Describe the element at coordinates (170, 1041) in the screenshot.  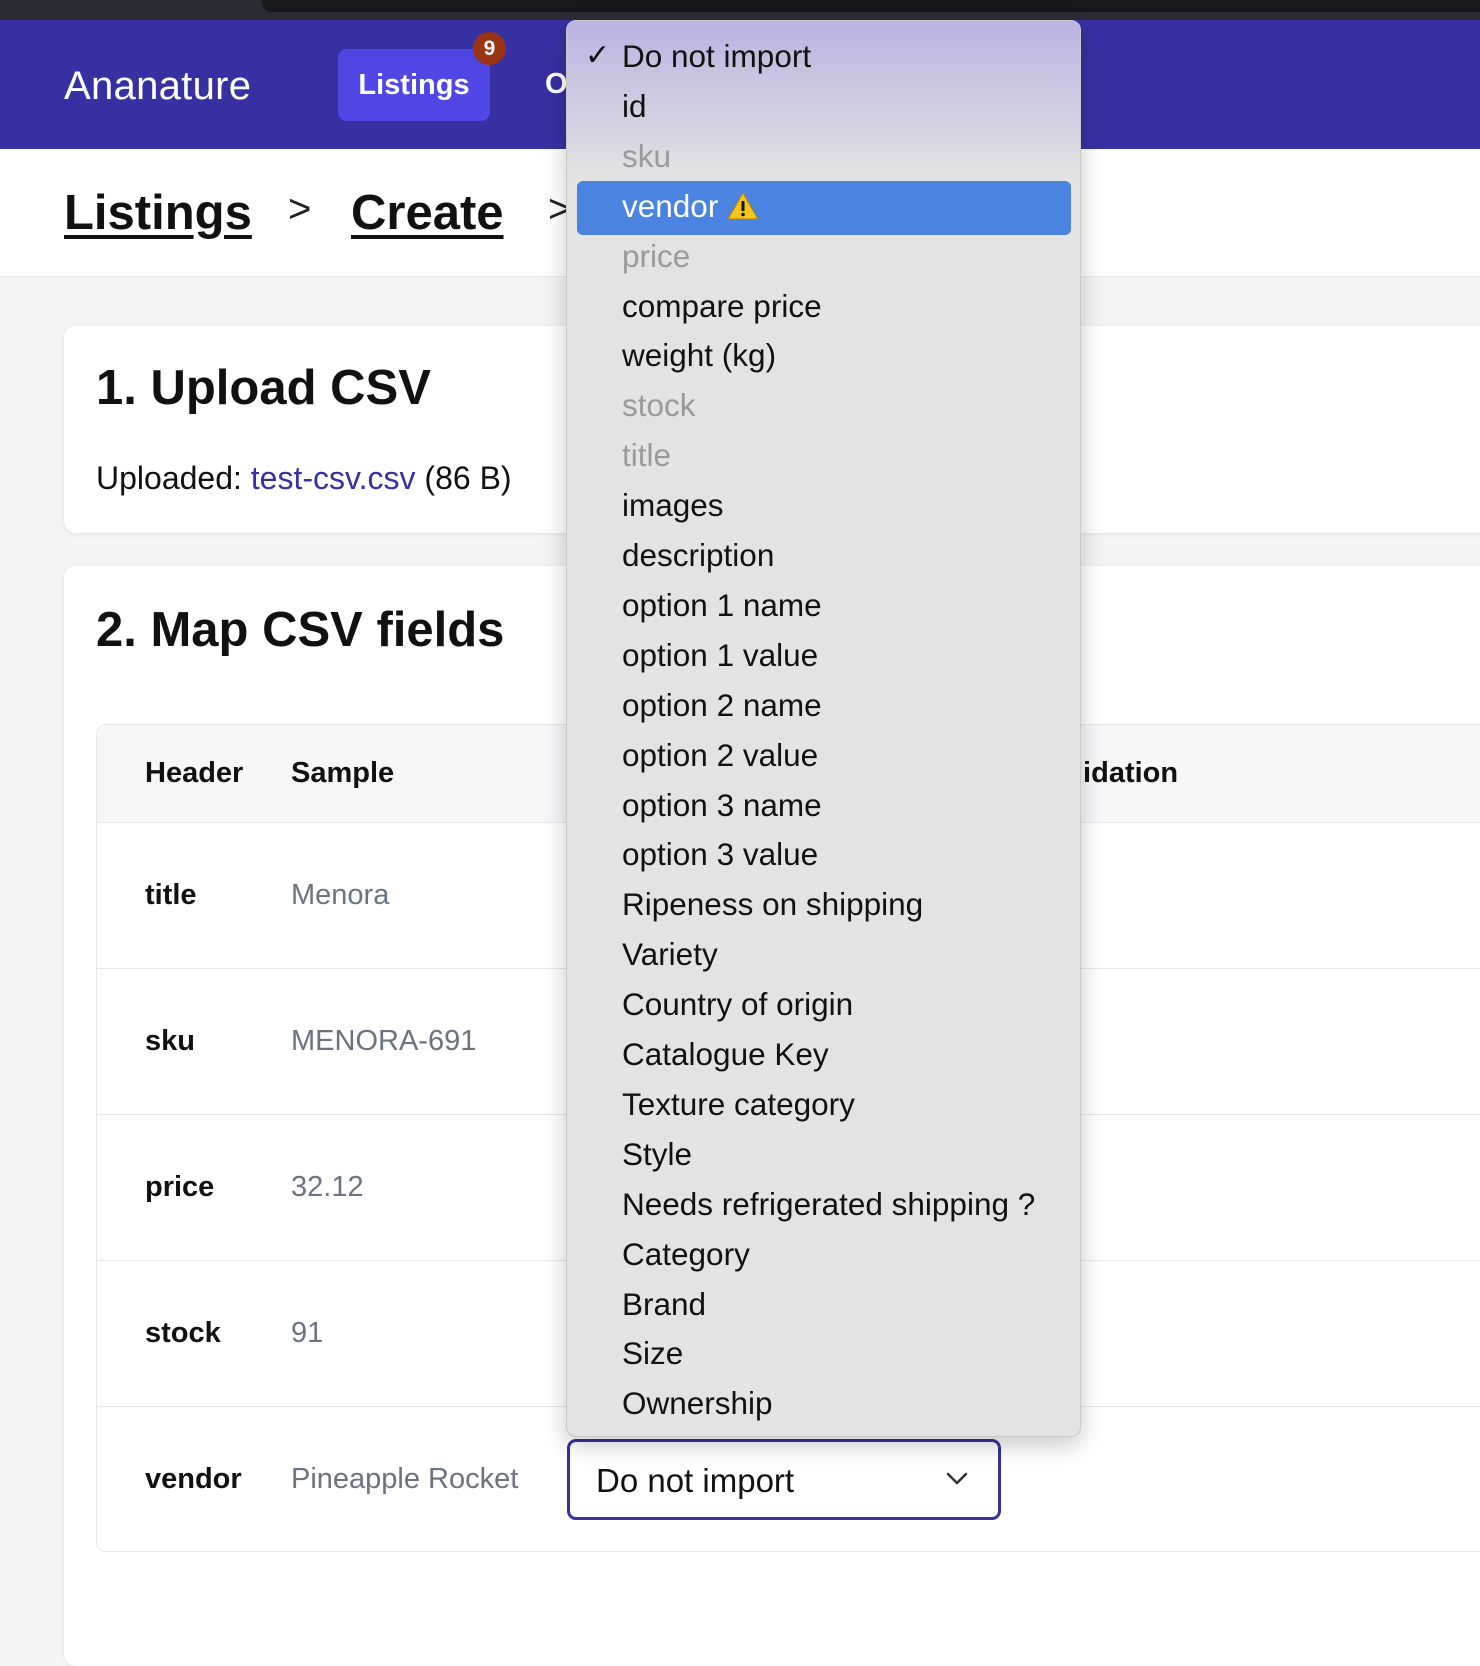
I see `row-header: sku` at that location.